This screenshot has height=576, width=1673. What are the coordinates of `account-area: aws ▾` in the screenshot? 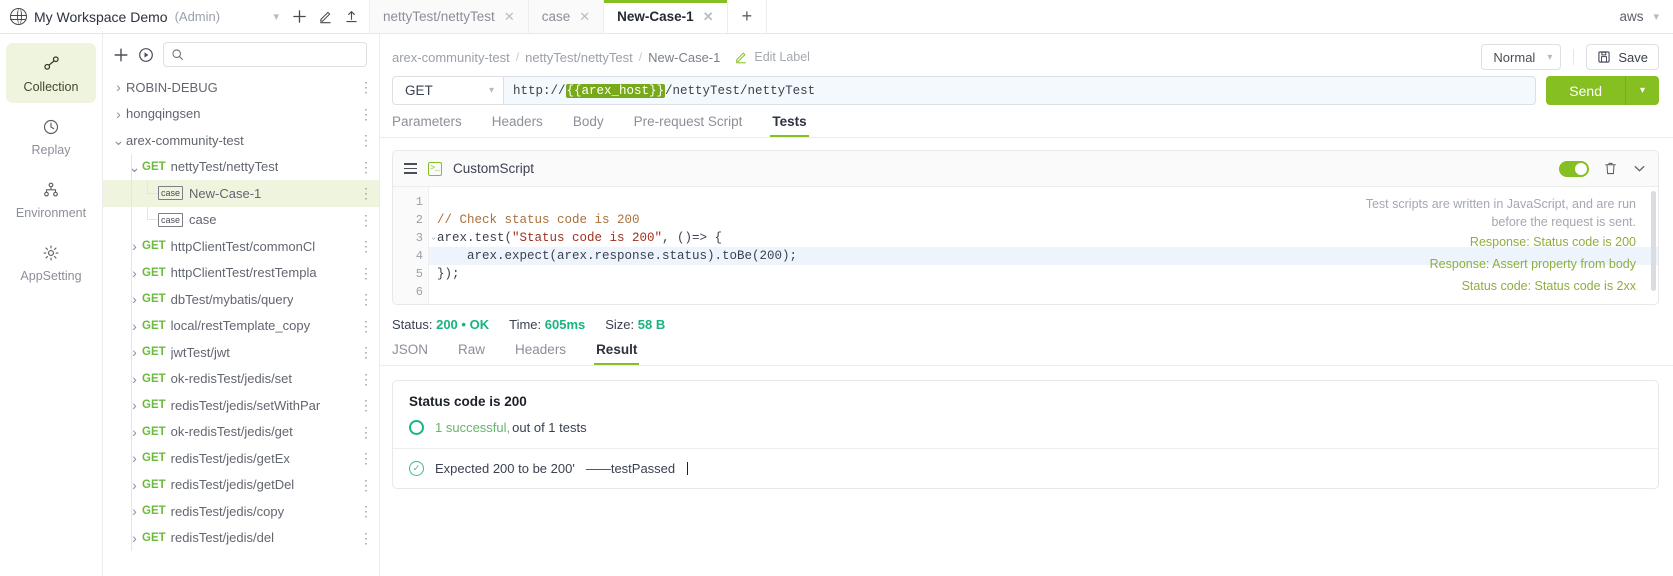 It's located at (1639, 16).